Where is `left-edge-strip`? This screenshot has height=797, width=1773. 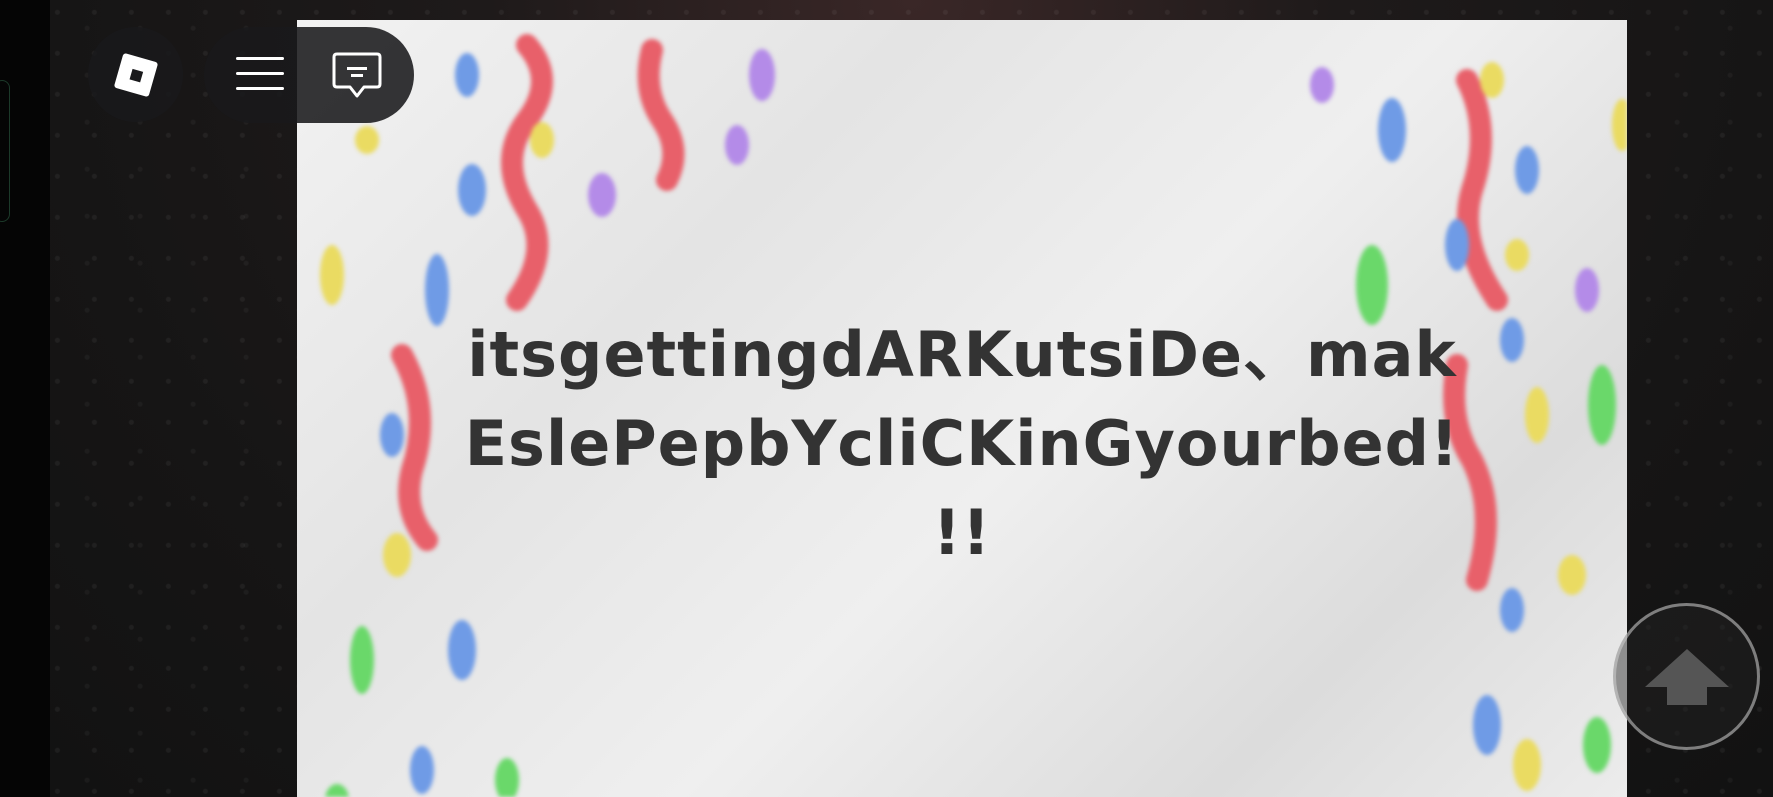
left-edge-strip is located at coordinates (25, 398).